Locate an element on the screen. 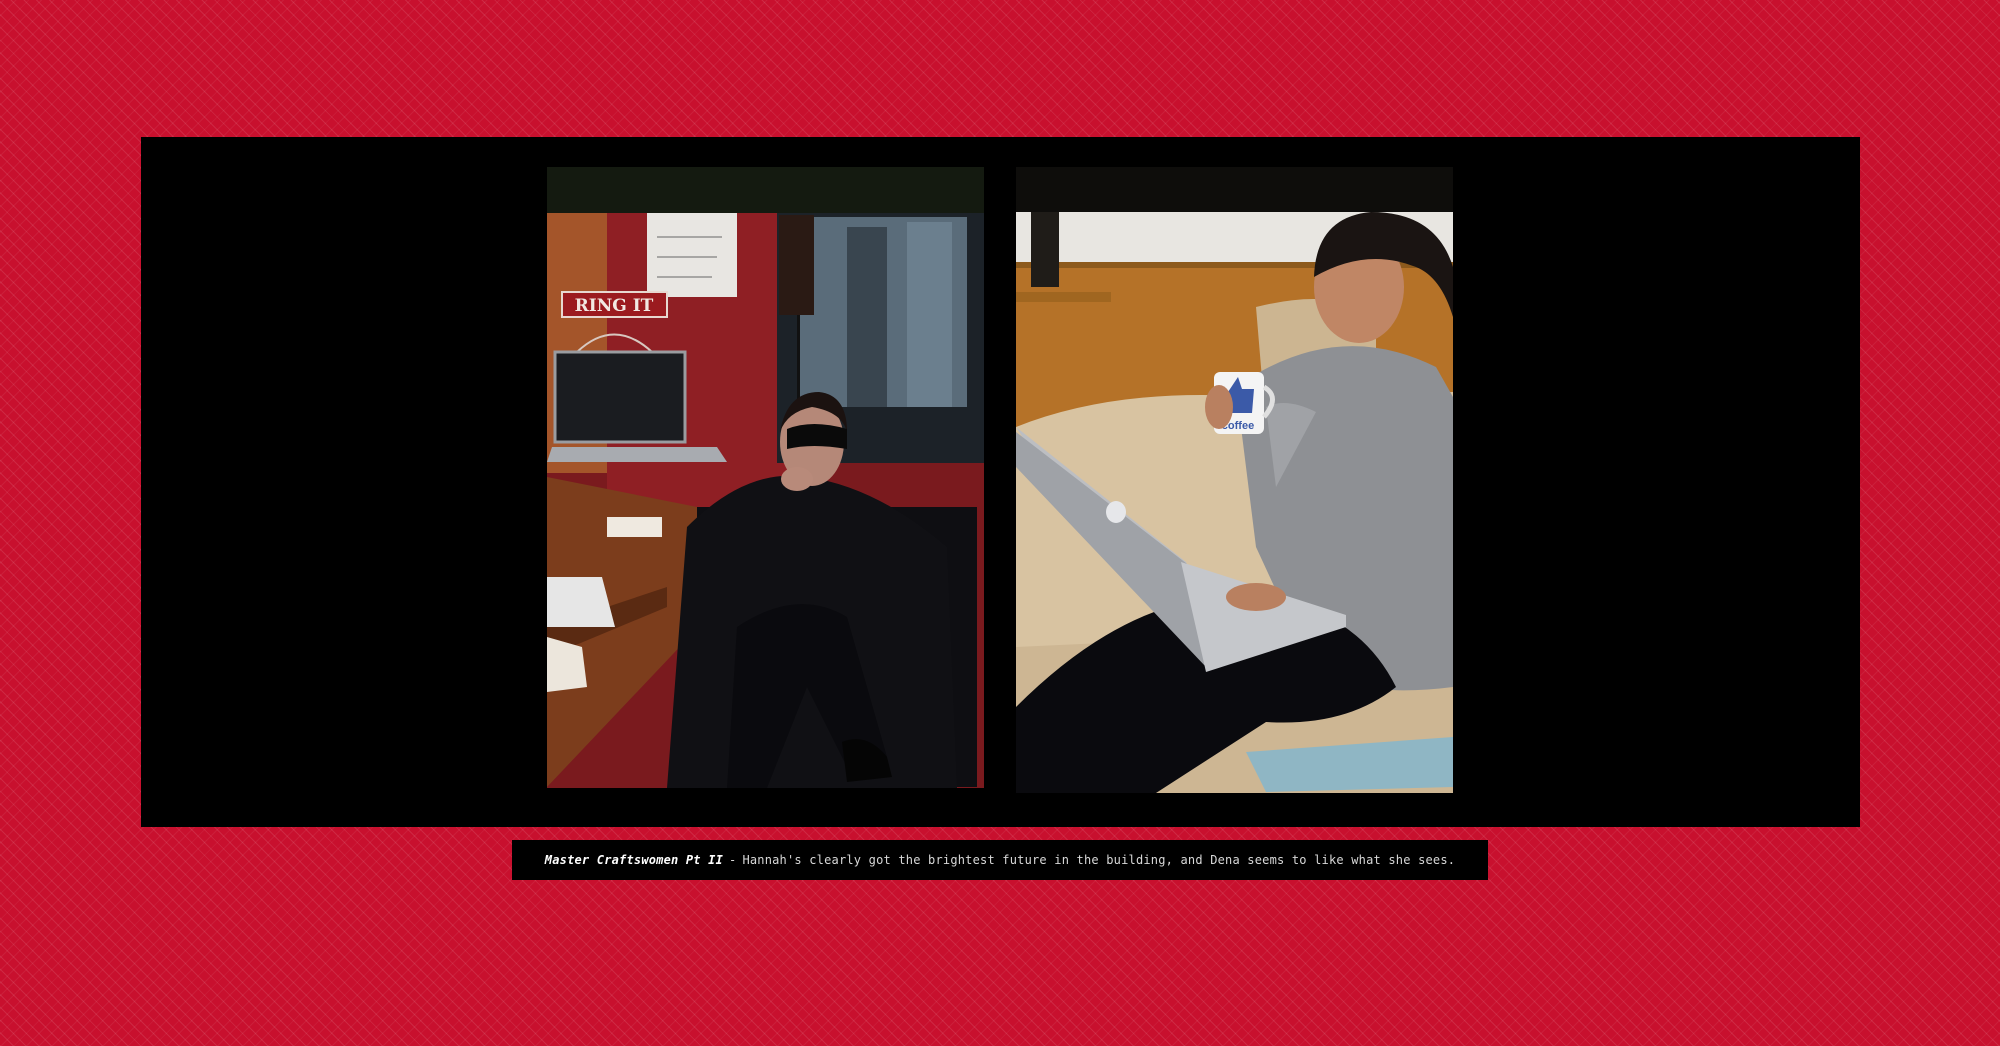  photo-dena: coffee is located at coordinates (1234, 480).